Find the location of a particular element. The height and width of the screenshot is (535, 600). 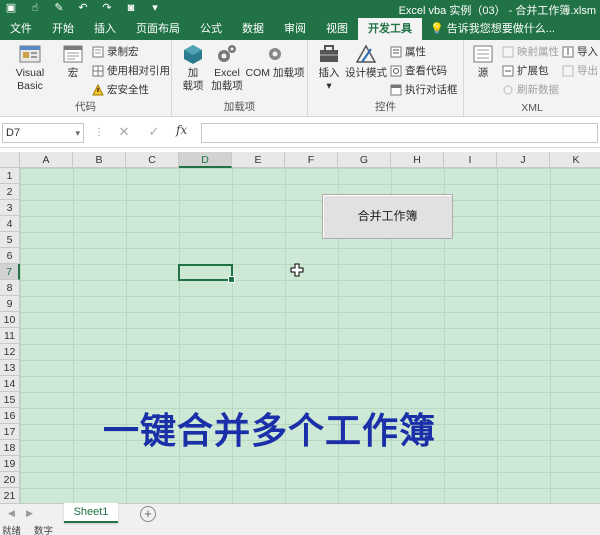

column-header-f: F is located at coordinates (311, 160).